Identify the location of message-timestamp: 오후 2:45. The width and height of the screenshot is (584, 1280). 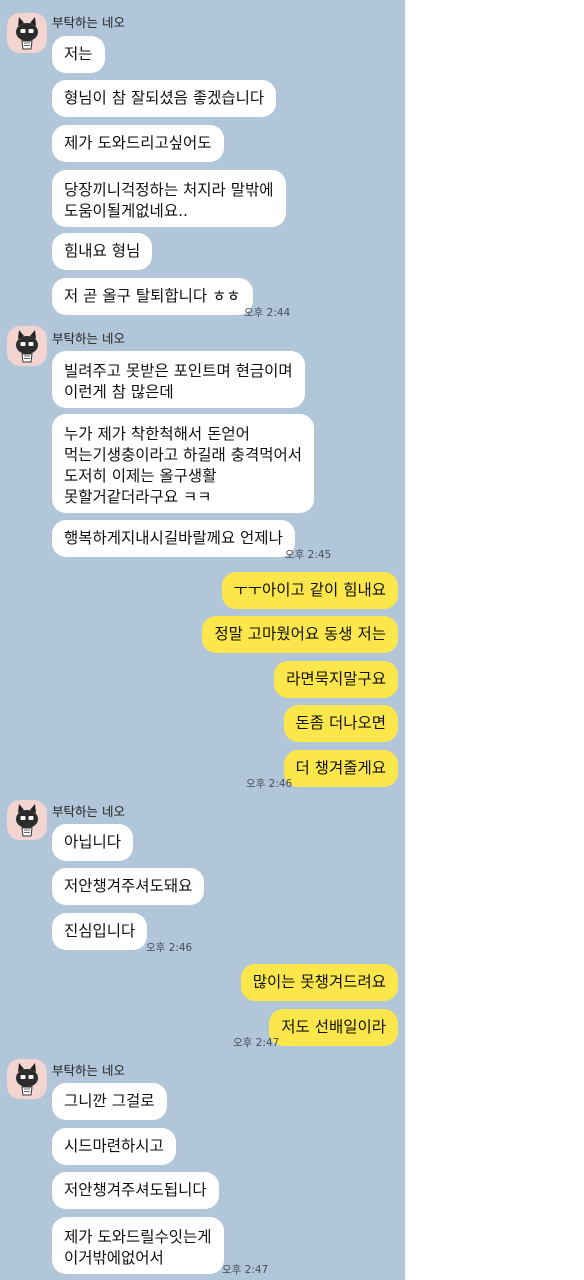
(308, 555).